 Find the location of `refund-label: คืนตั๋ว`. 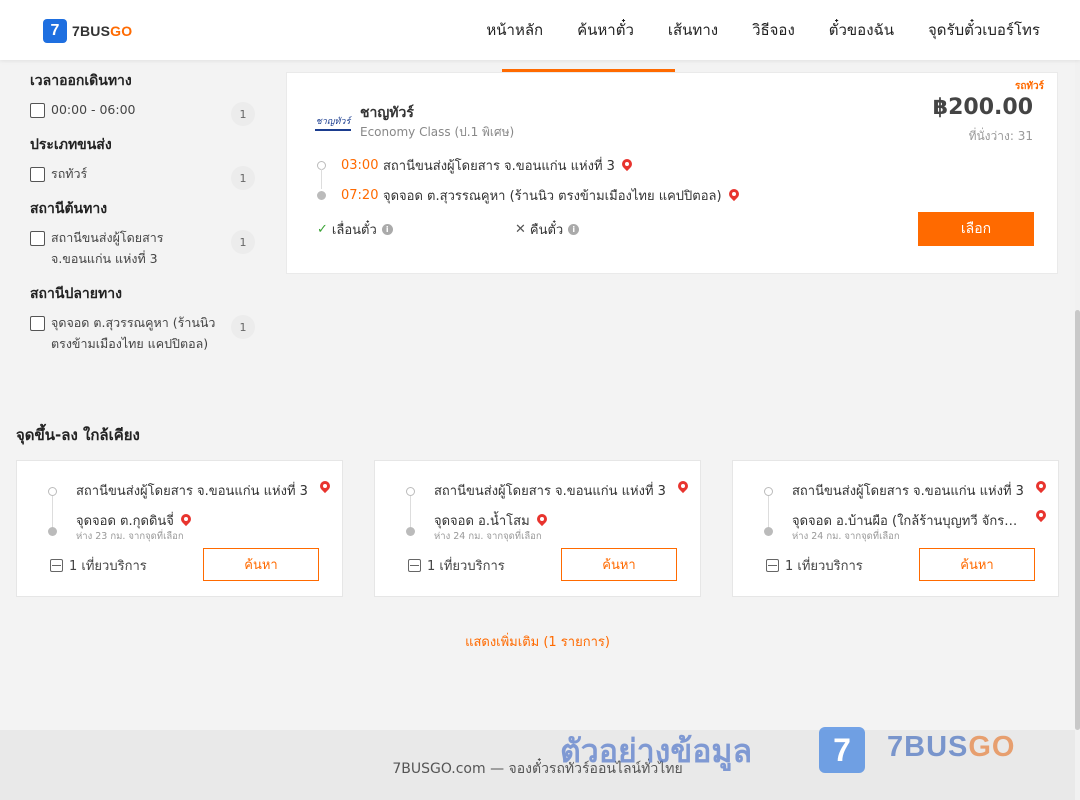

refund-label: คืนตั๋ว is located at coordinates (546, 230).